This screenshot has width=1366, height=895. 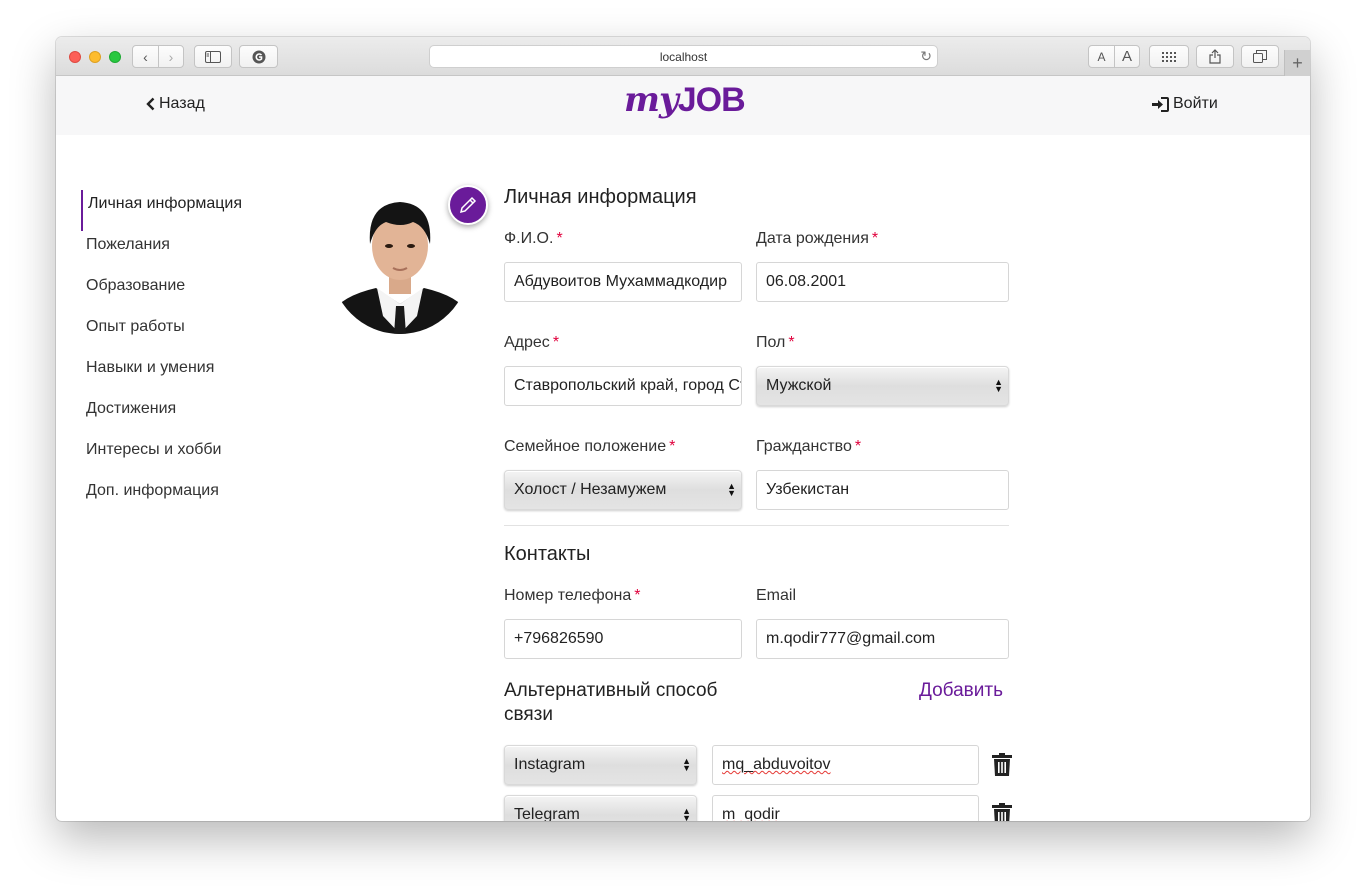 What do you see at coordinates (572, 595) in the screenshot?
I see `phone-label: Номер телефона *` at bounding box center [572, 595].